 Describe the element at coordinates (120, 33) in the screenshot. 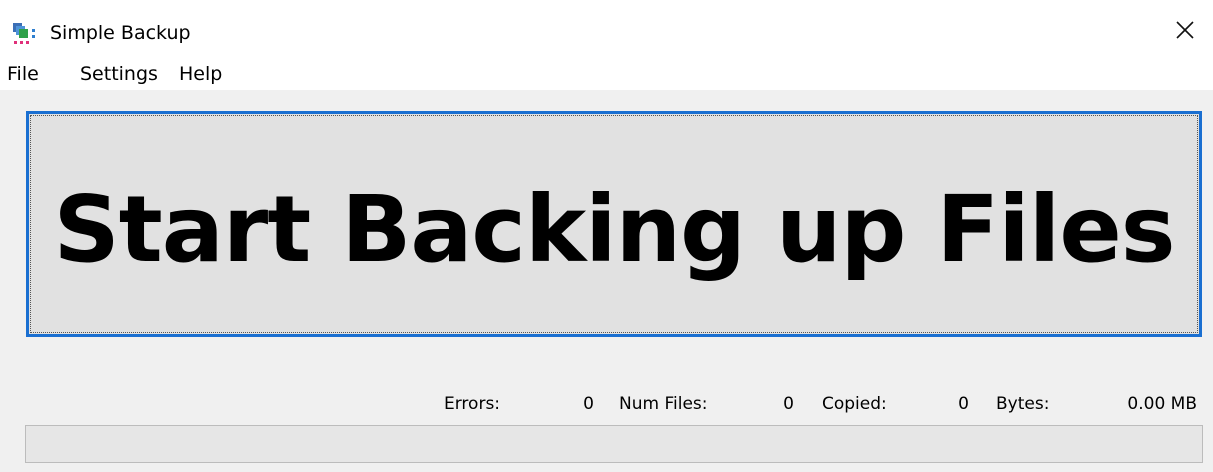

I see `window-title: Simple Backup` at that location.